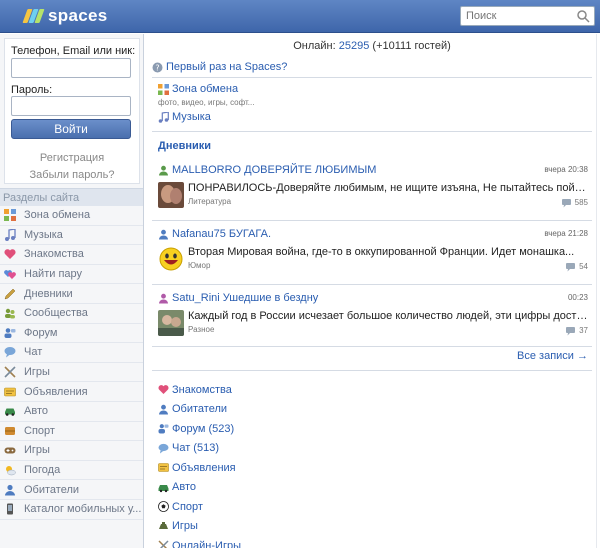 The width and height of the screenshot is (600, 548). I want to click on link-sport: Спорт, so click(199, 507).